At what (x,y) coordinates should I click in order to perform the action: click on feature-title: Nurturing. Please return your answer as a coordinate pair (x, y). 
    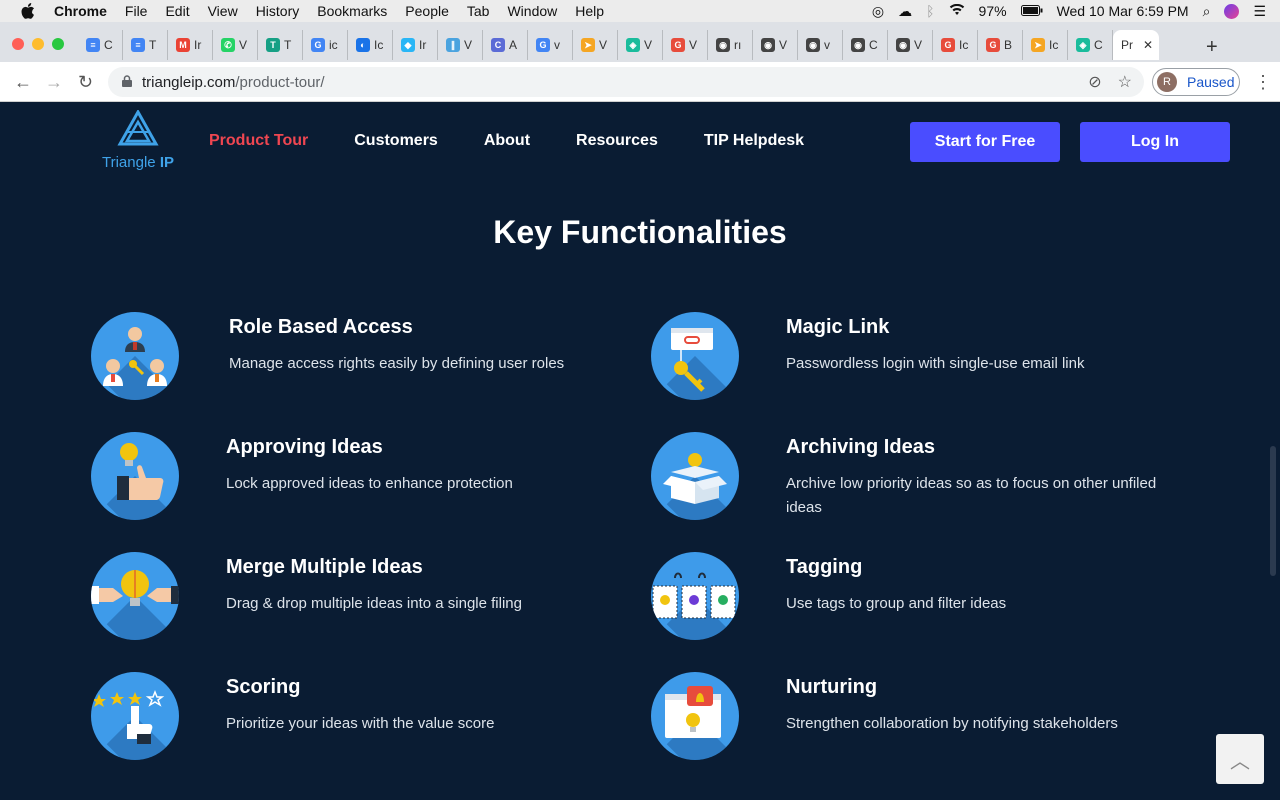
    Looking at the image, I should click on (832, 687).